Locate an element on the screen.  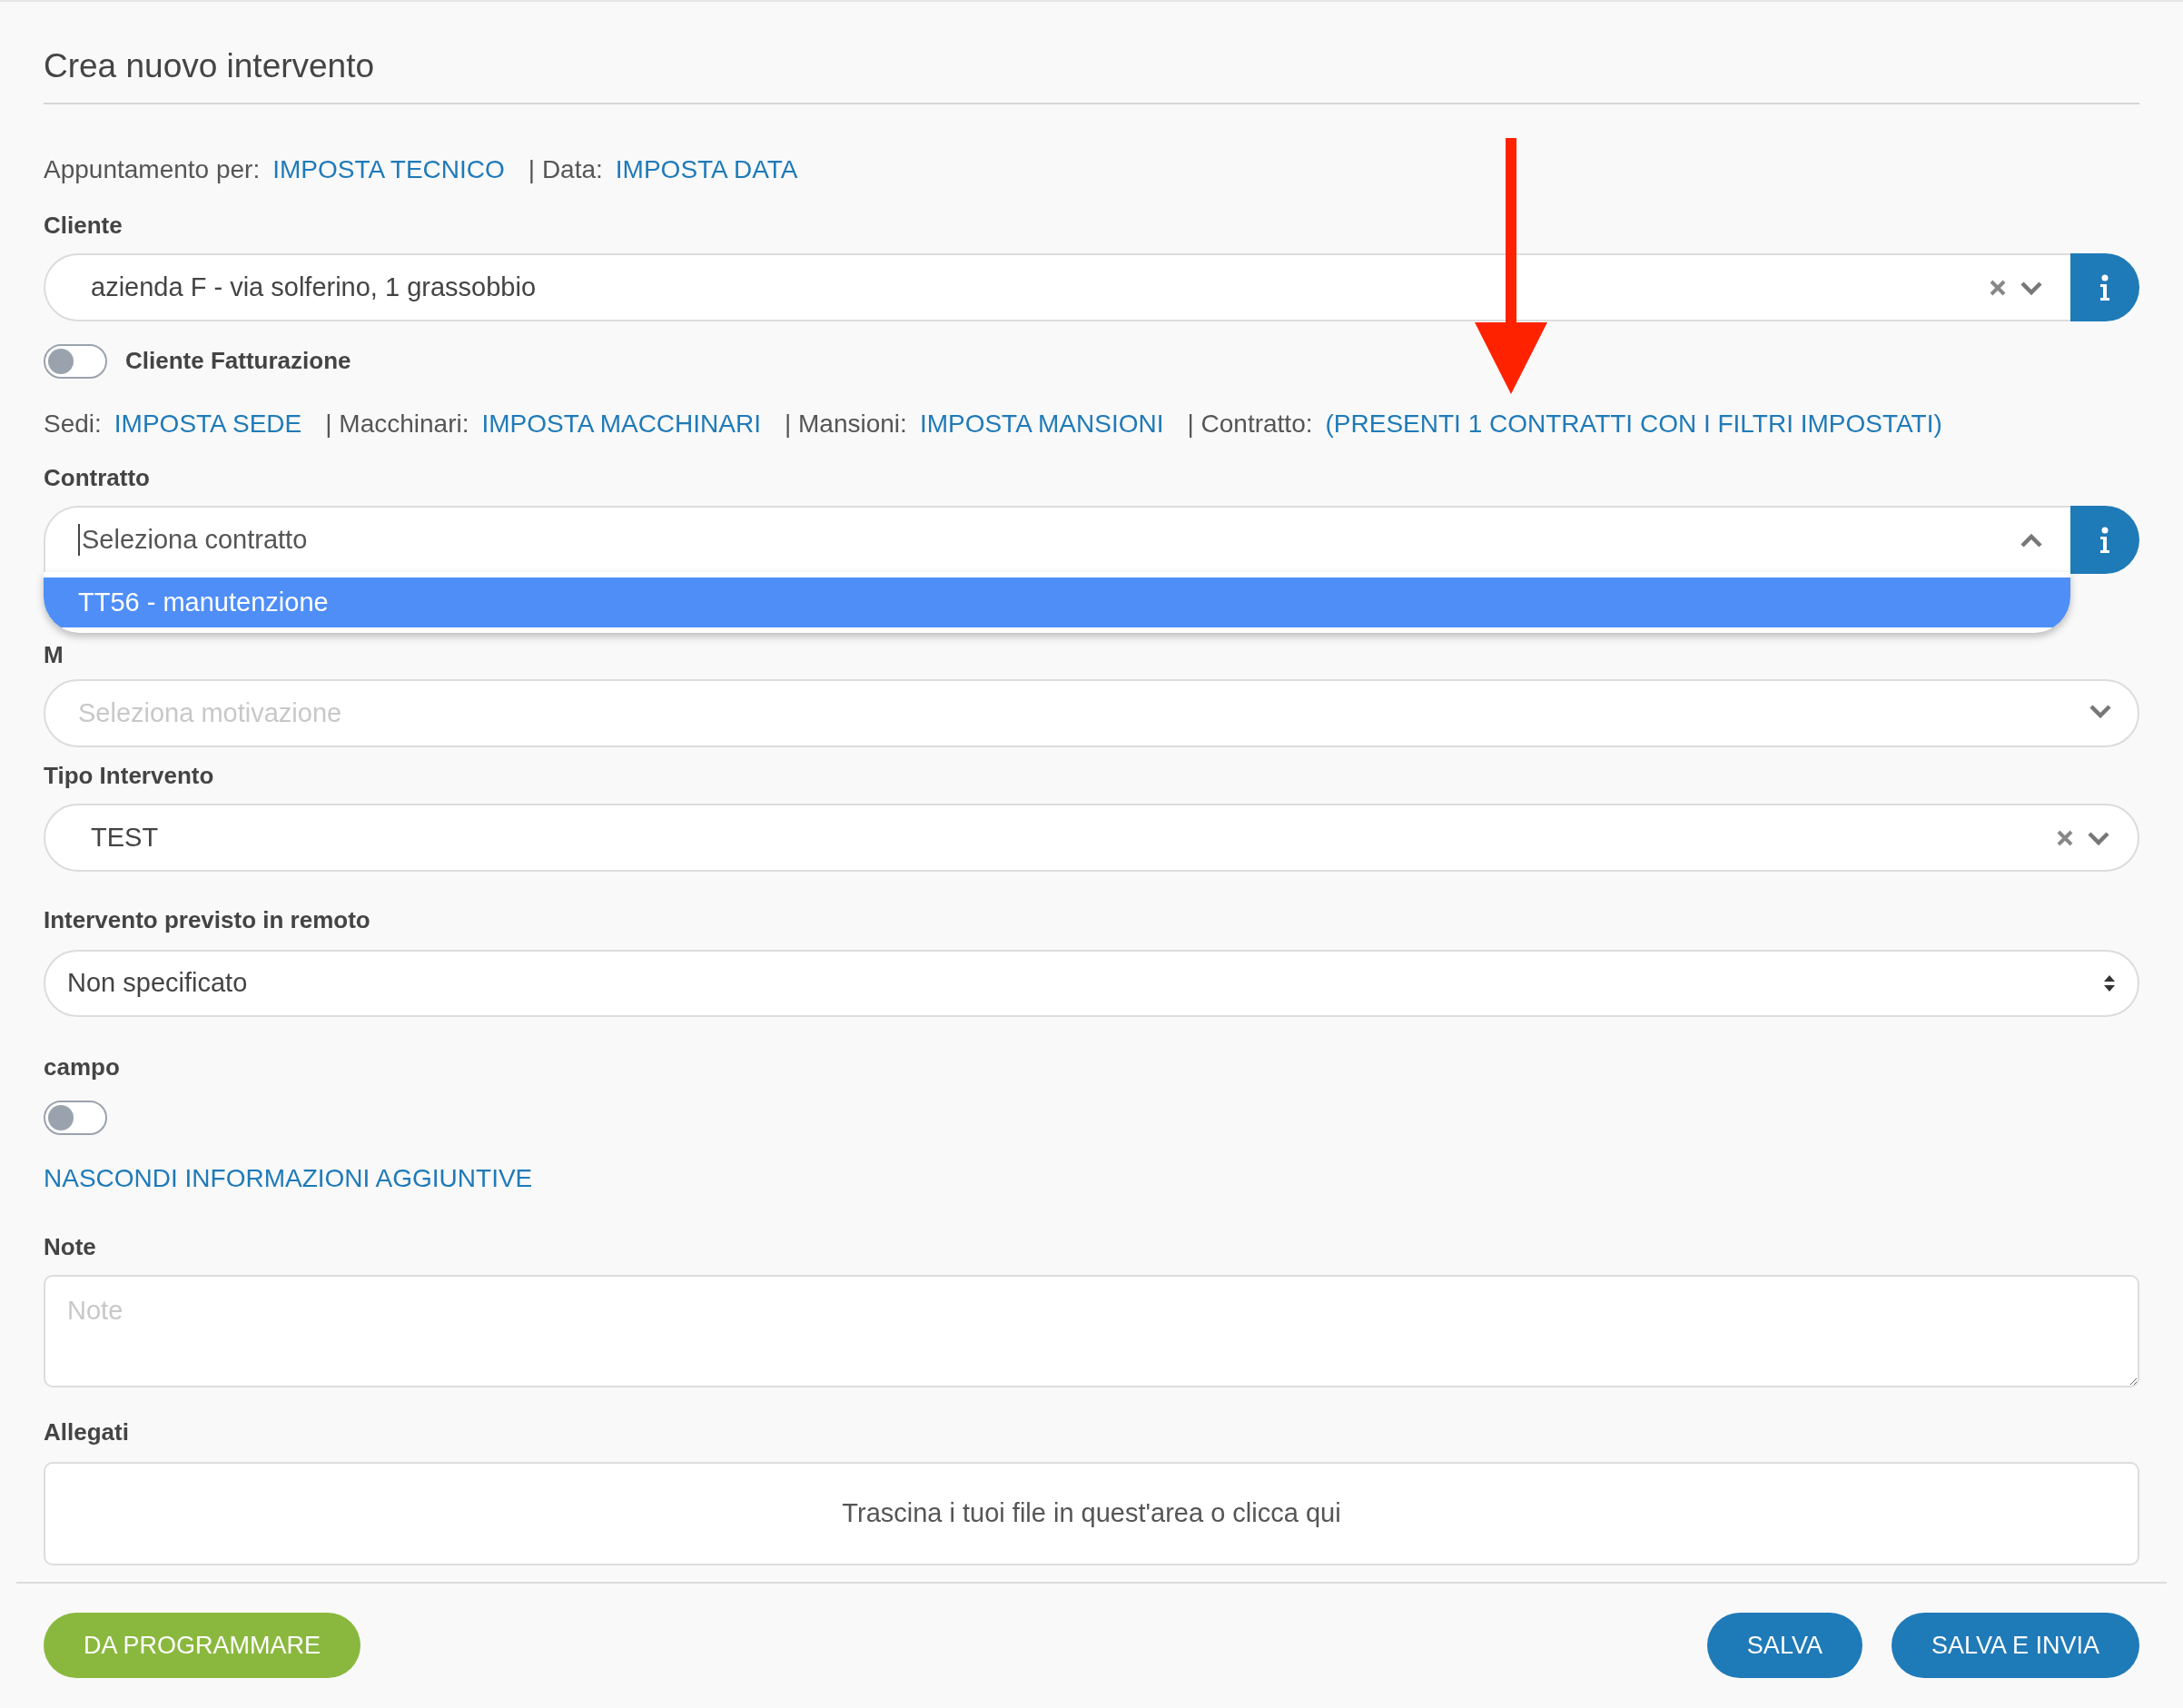
chevron-up-icon is located at coordinates (2032, 540).